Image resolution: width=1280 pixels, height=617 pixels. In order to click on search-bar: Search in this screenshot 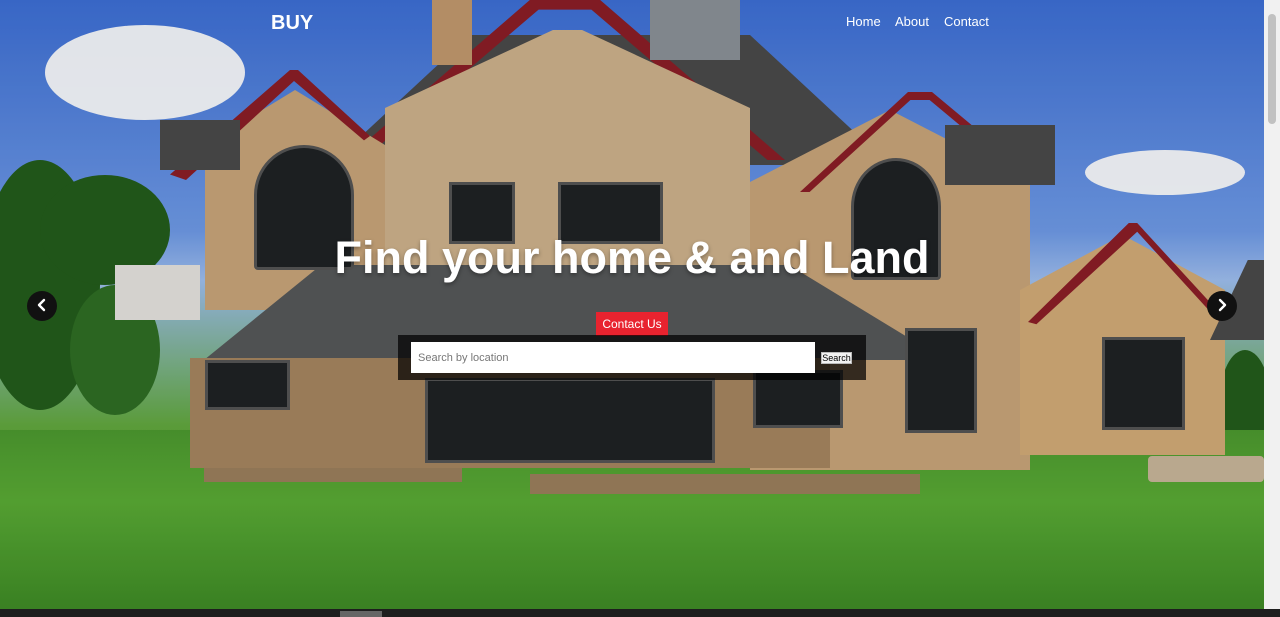, I will do `click(632, 357)`.